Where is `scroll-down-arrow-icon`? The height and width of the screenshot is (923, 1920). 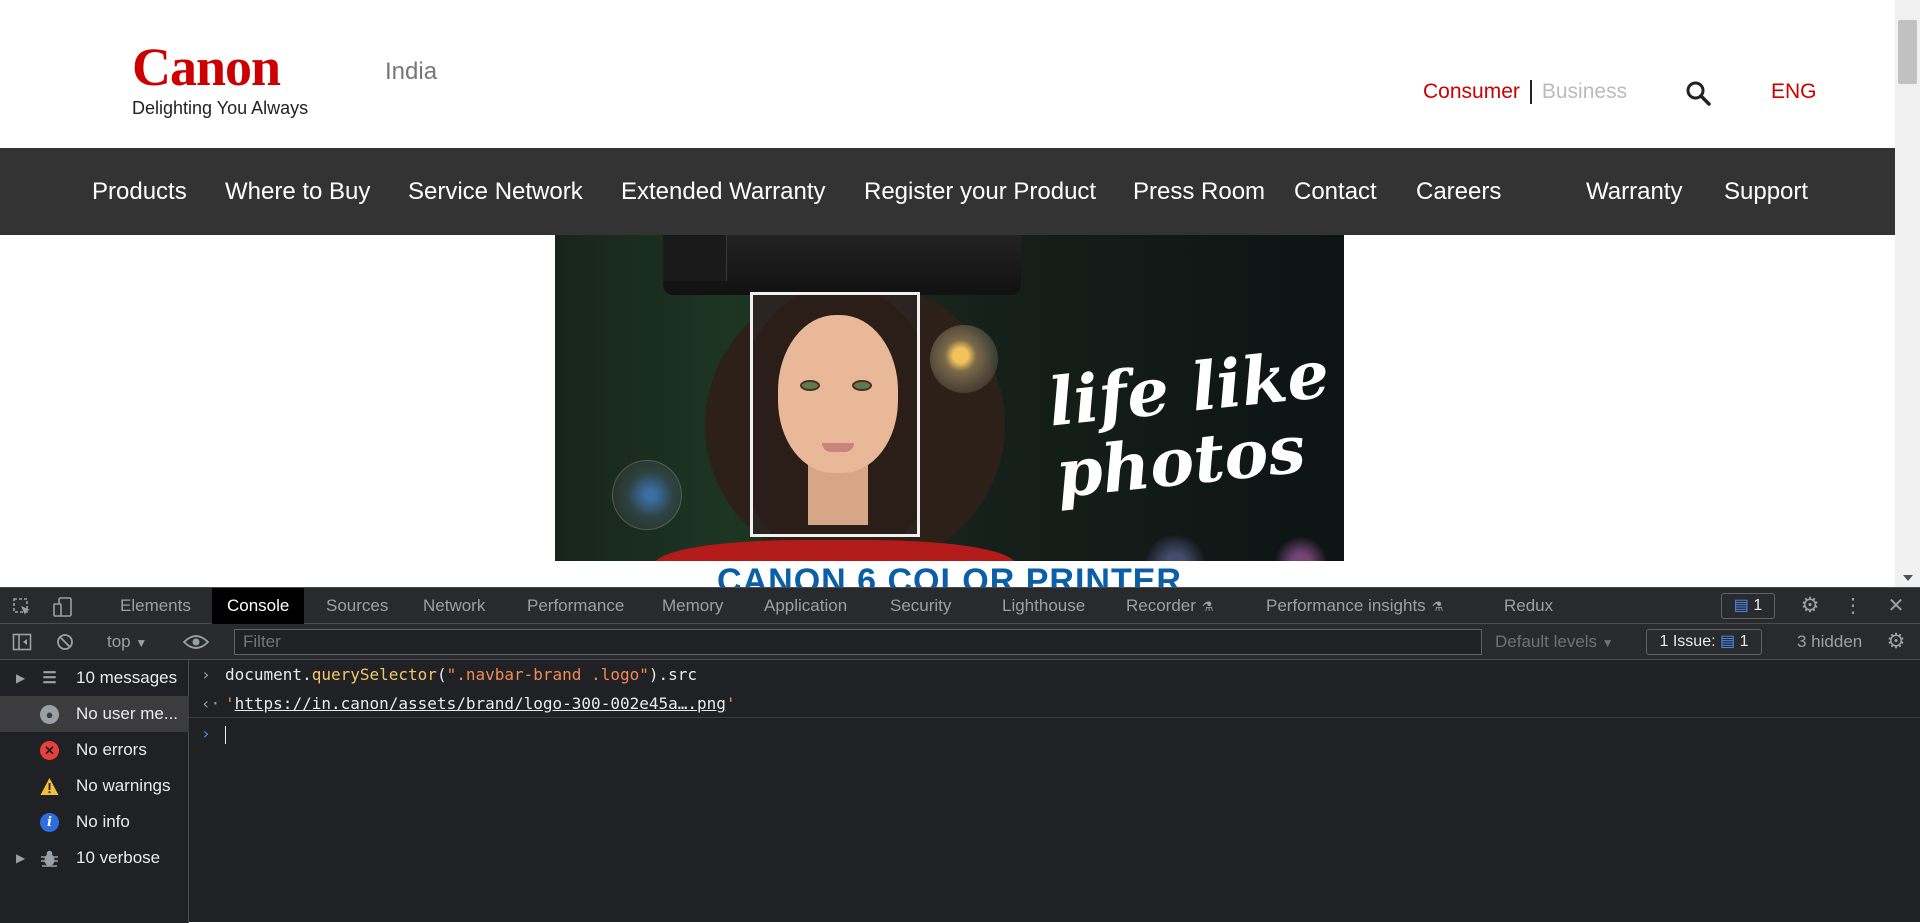 scroll-down-arrow-icon is located at coordinates (1908, 578).